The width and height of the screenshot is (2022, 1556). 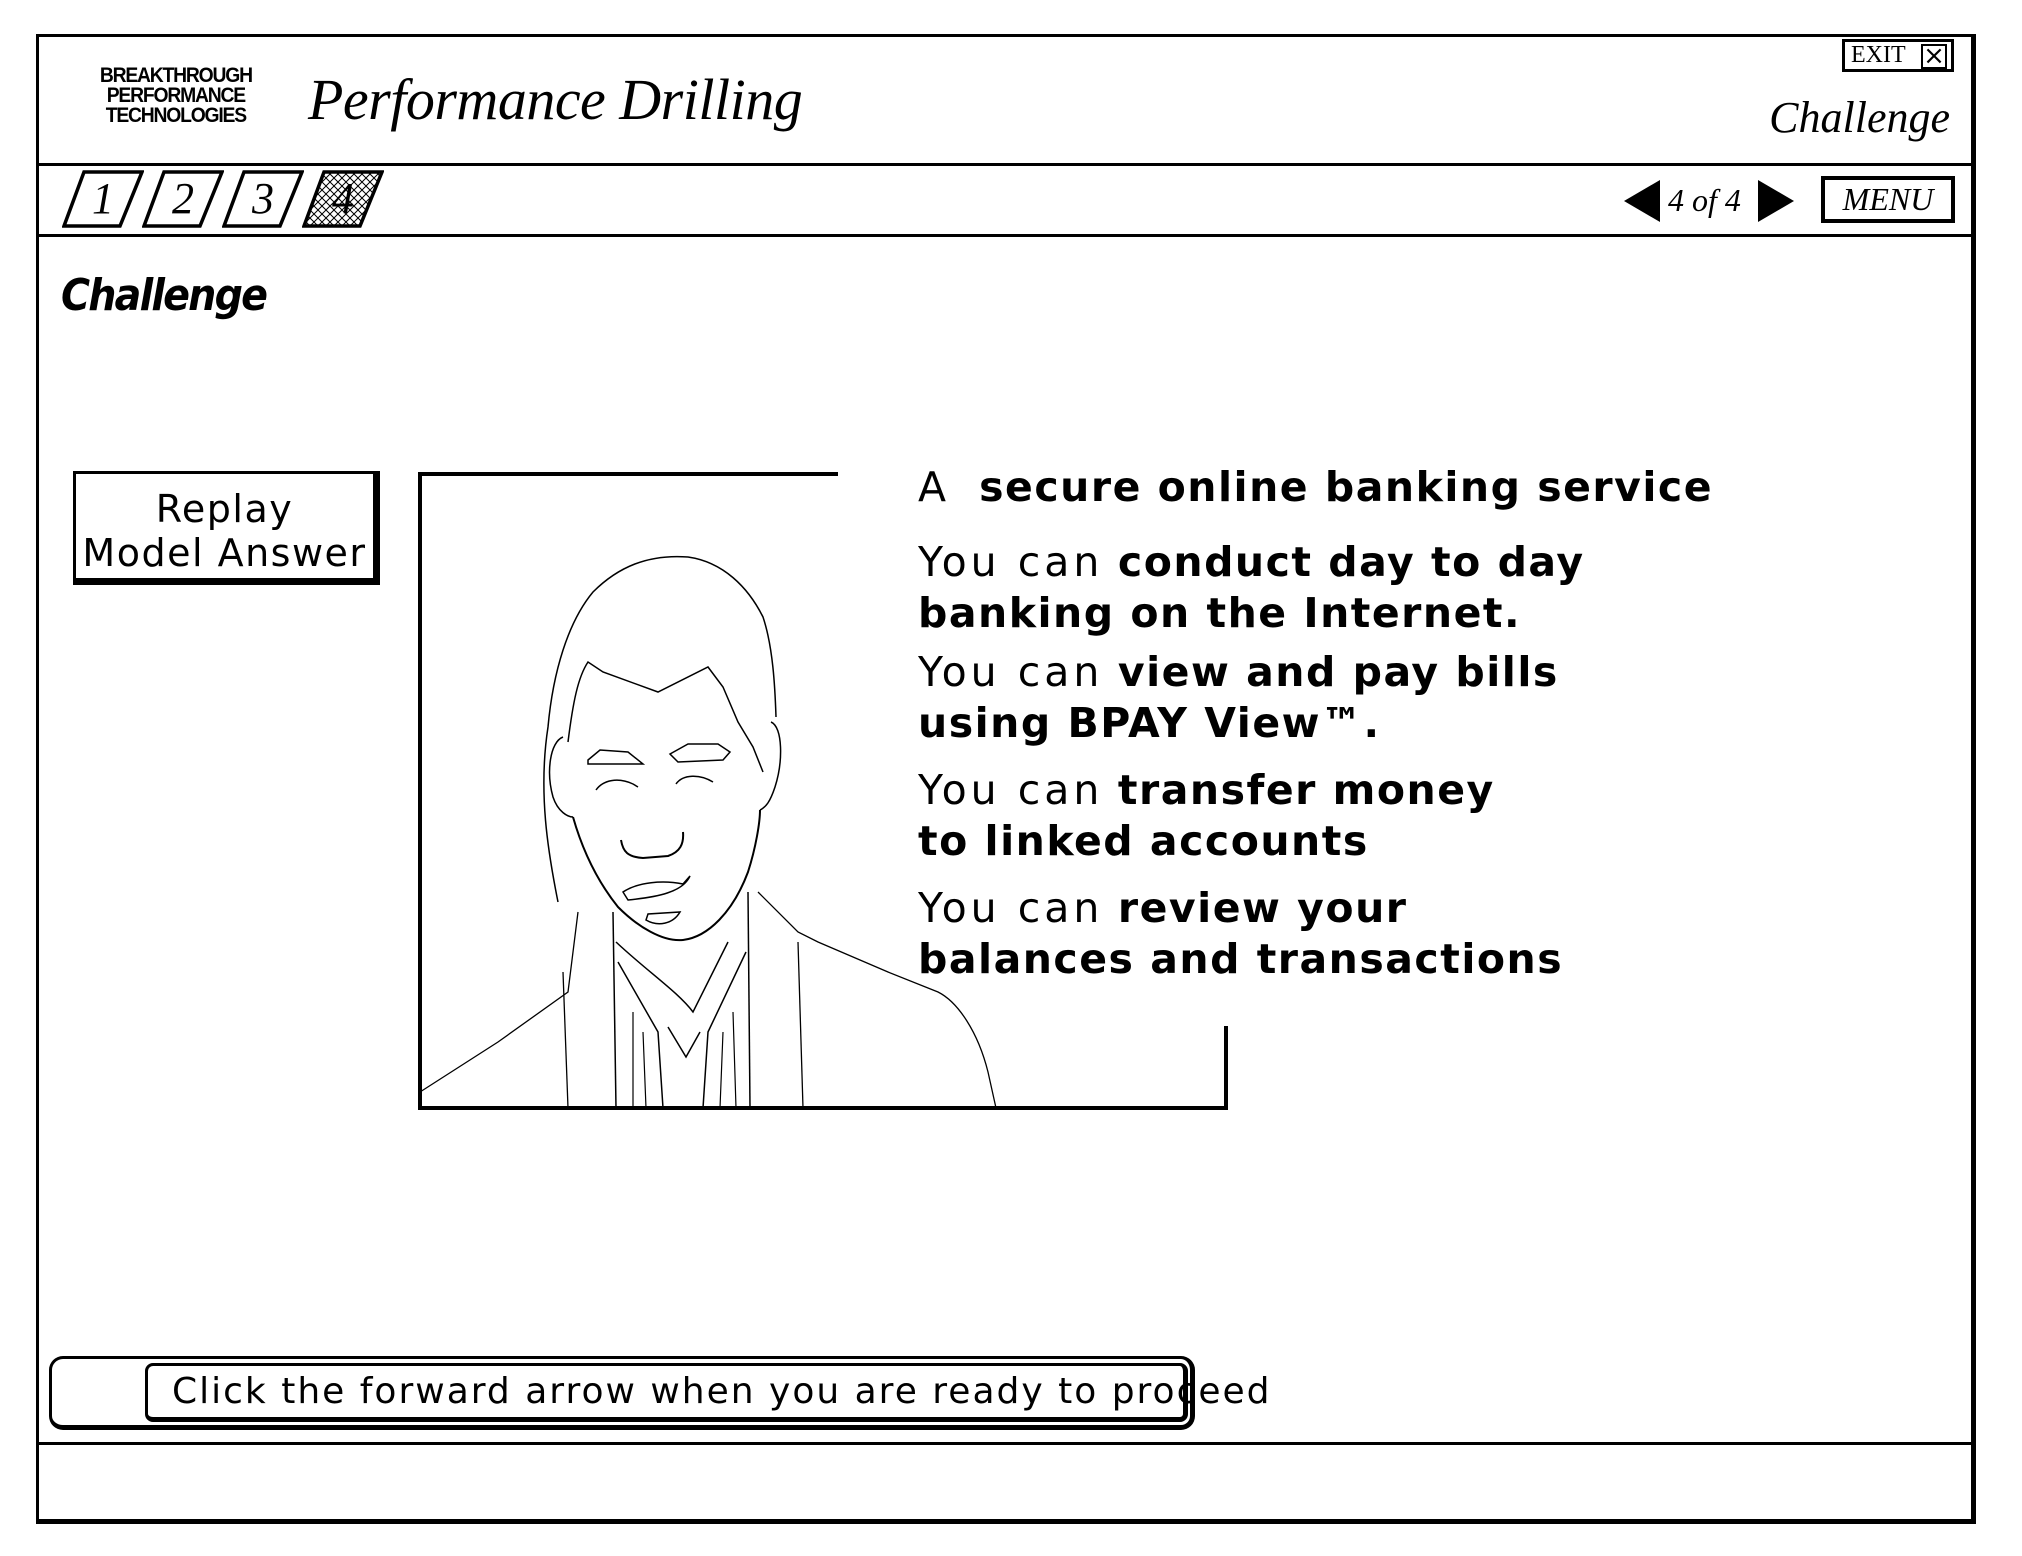 What do you see at coordinates (1220, 613) in the screenshot?
I see `item-bold-continued: banking on the Internet.` at bounding box center [1220, 613].